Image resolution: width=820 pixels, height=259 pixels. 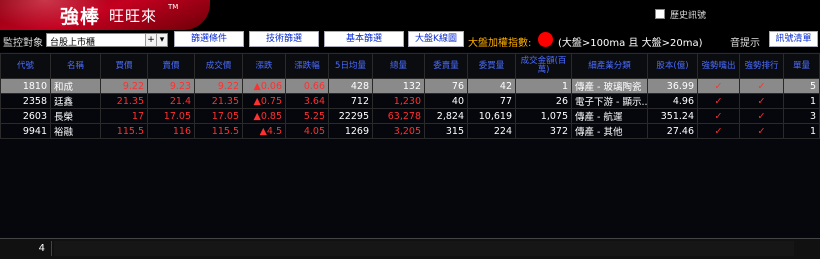 What do you see at coordinates (124, 66) in the screenshot?
I see `col-bid: 買價` at bounding box center [124, 66].